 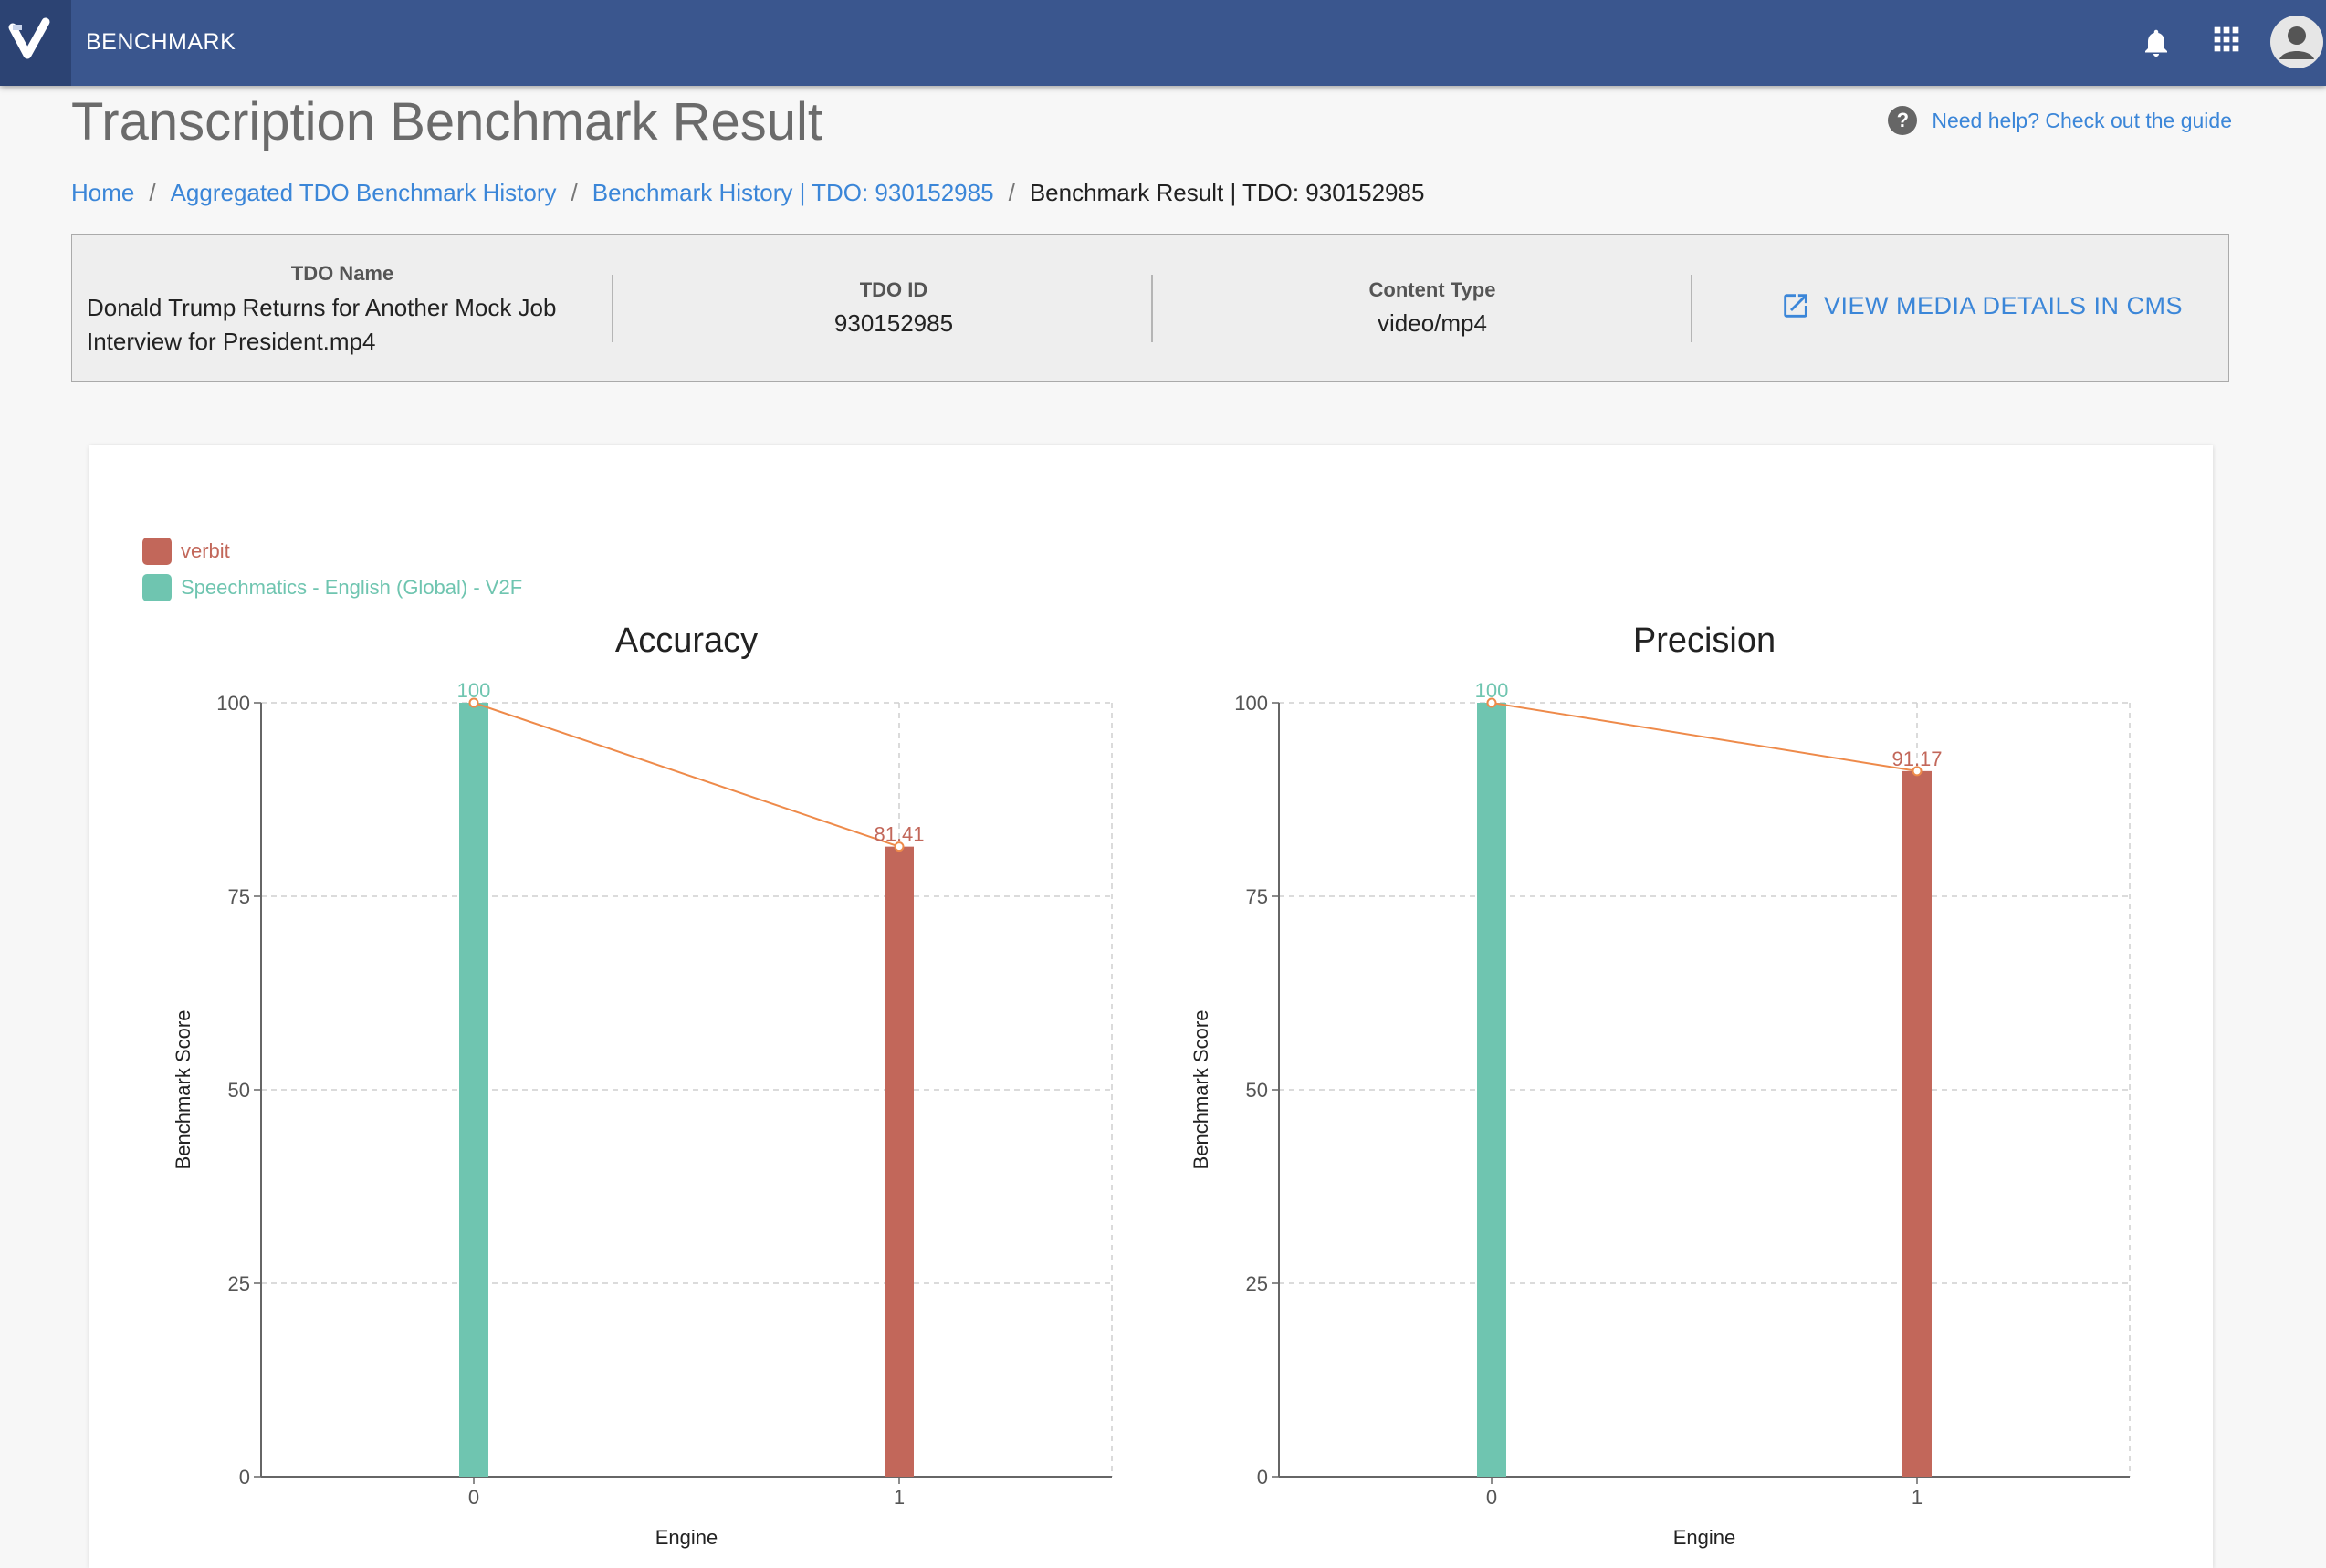 I want to click on legend-label: verbit, so click(x=205, y=550).